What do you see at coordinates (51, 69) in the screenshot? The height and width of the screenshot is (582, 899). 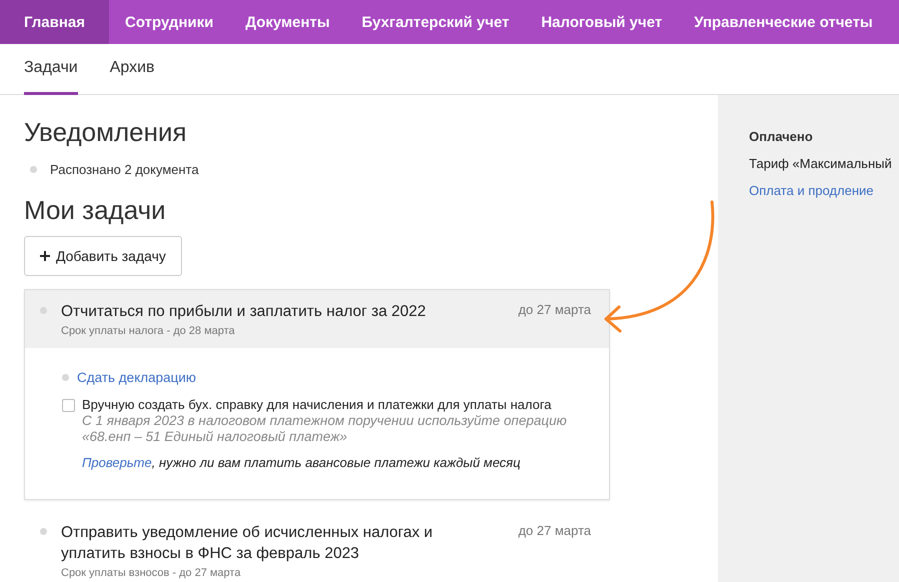 I see `sub-tab: Задачи` at bounding box center [51, 69].